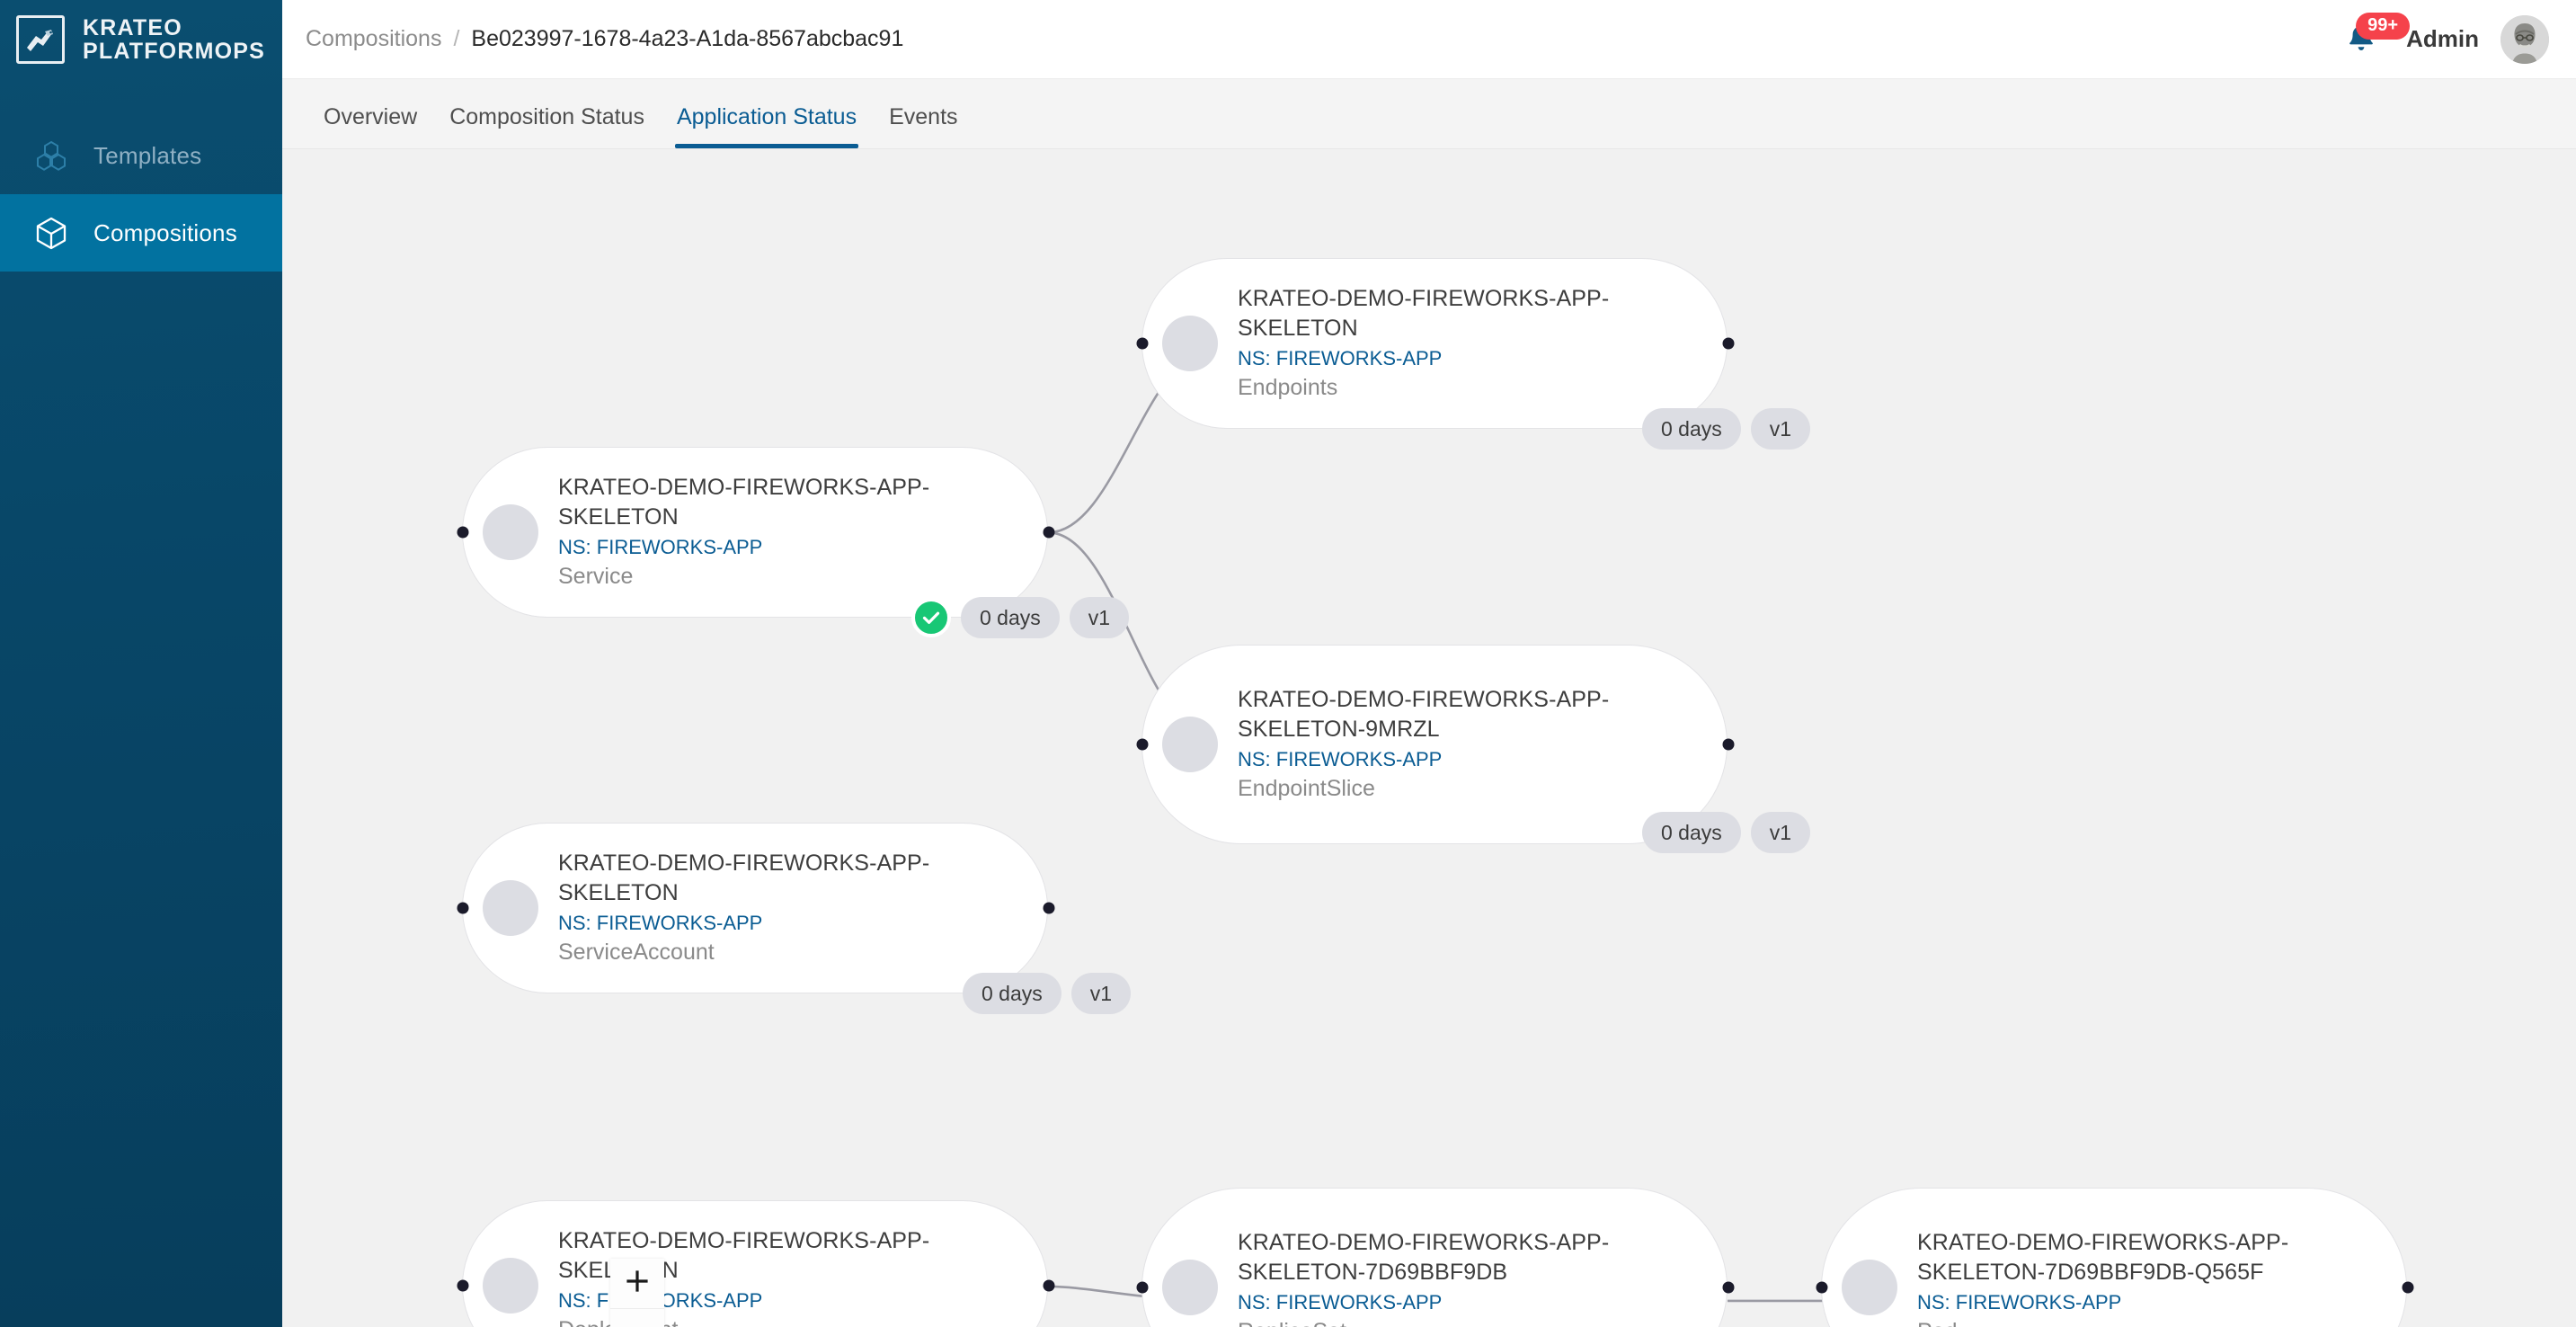 The width and height of the screenshot is (2576, 1327). I want to click on brand-line-2: PLATFORMOPS, so click(174, 52).